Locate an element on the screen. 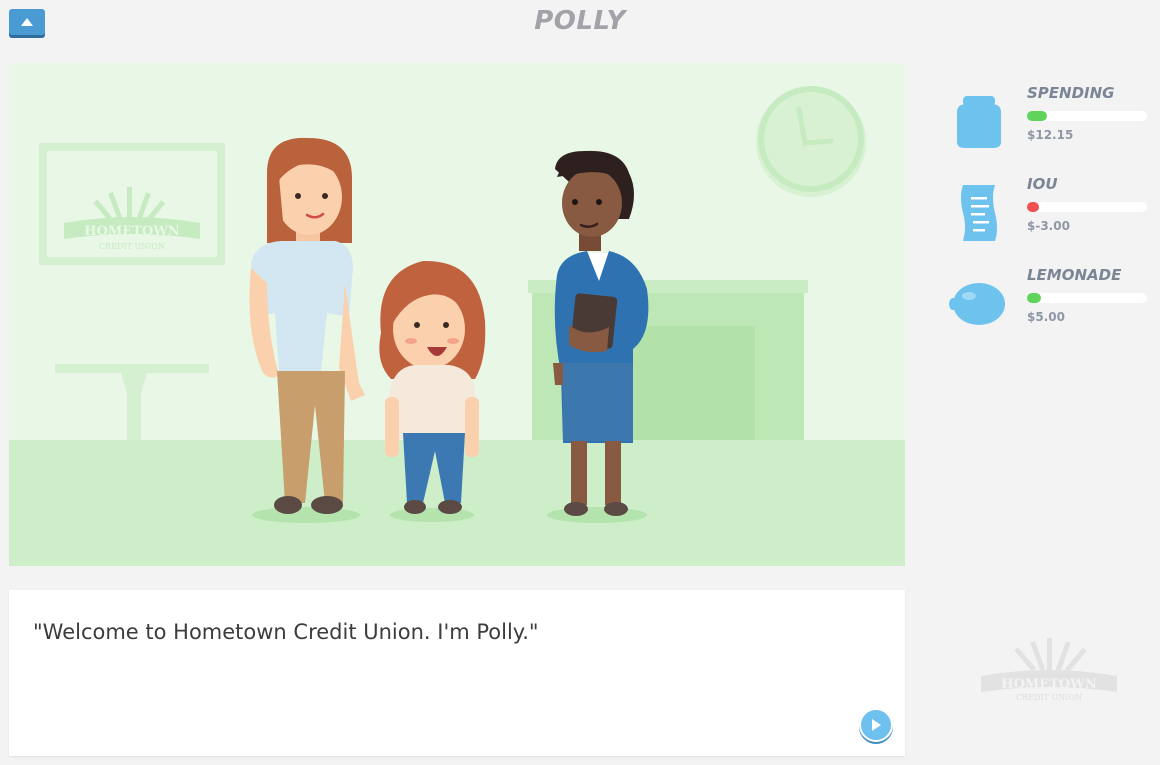  stat-value: $5.00 is located at coordinates (1046, 317).